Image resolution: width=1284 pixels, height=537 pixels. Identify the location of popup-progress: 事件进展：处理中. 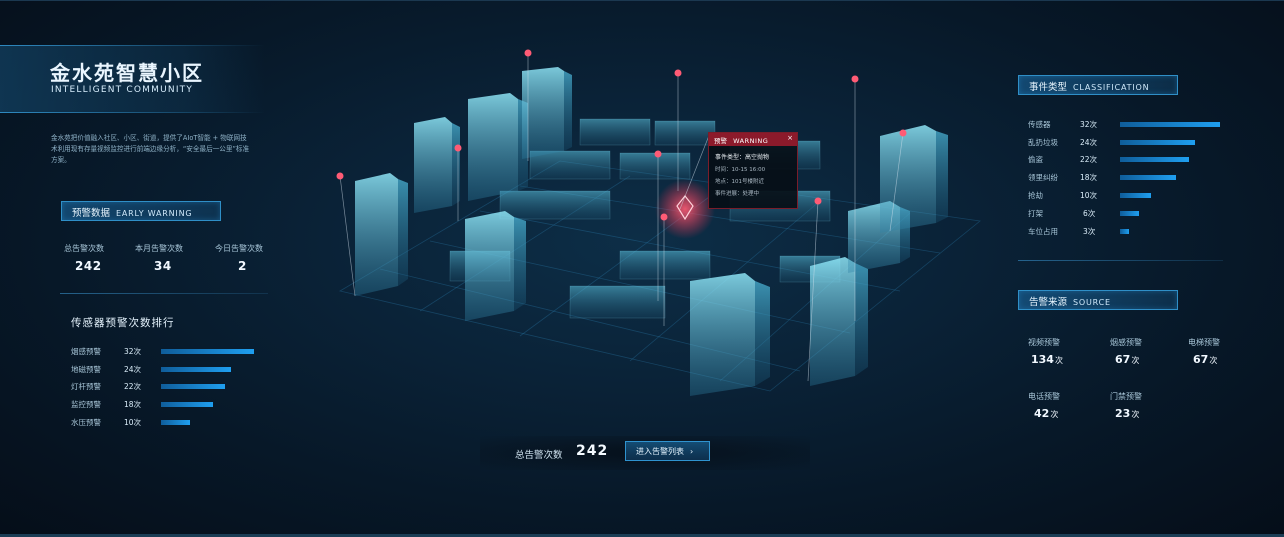
(737, 194).